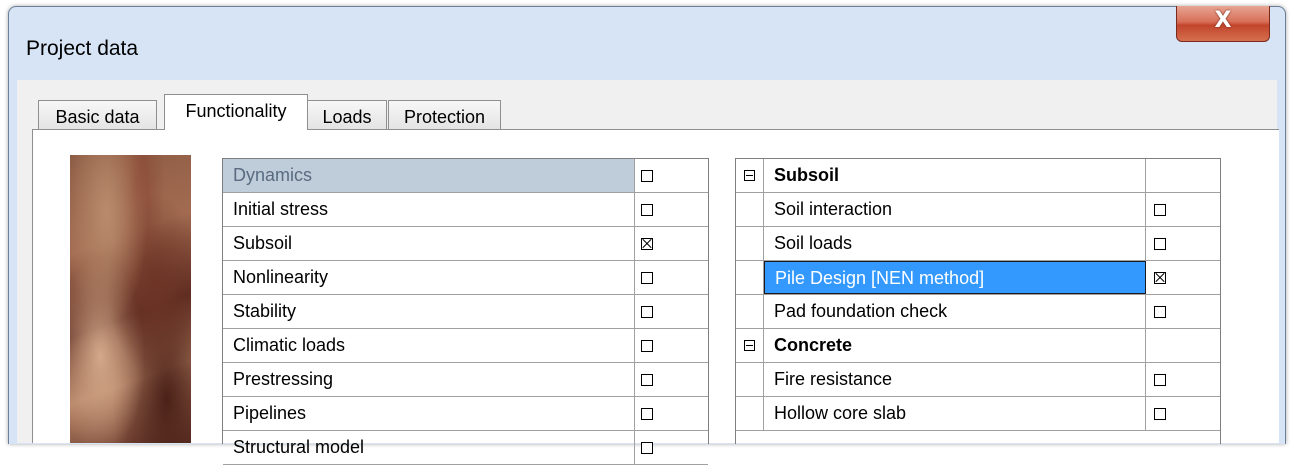  Describe the element at coordinates (429, 345) in the screenshot. I see `list-item-label: Climatic loads` at that location.